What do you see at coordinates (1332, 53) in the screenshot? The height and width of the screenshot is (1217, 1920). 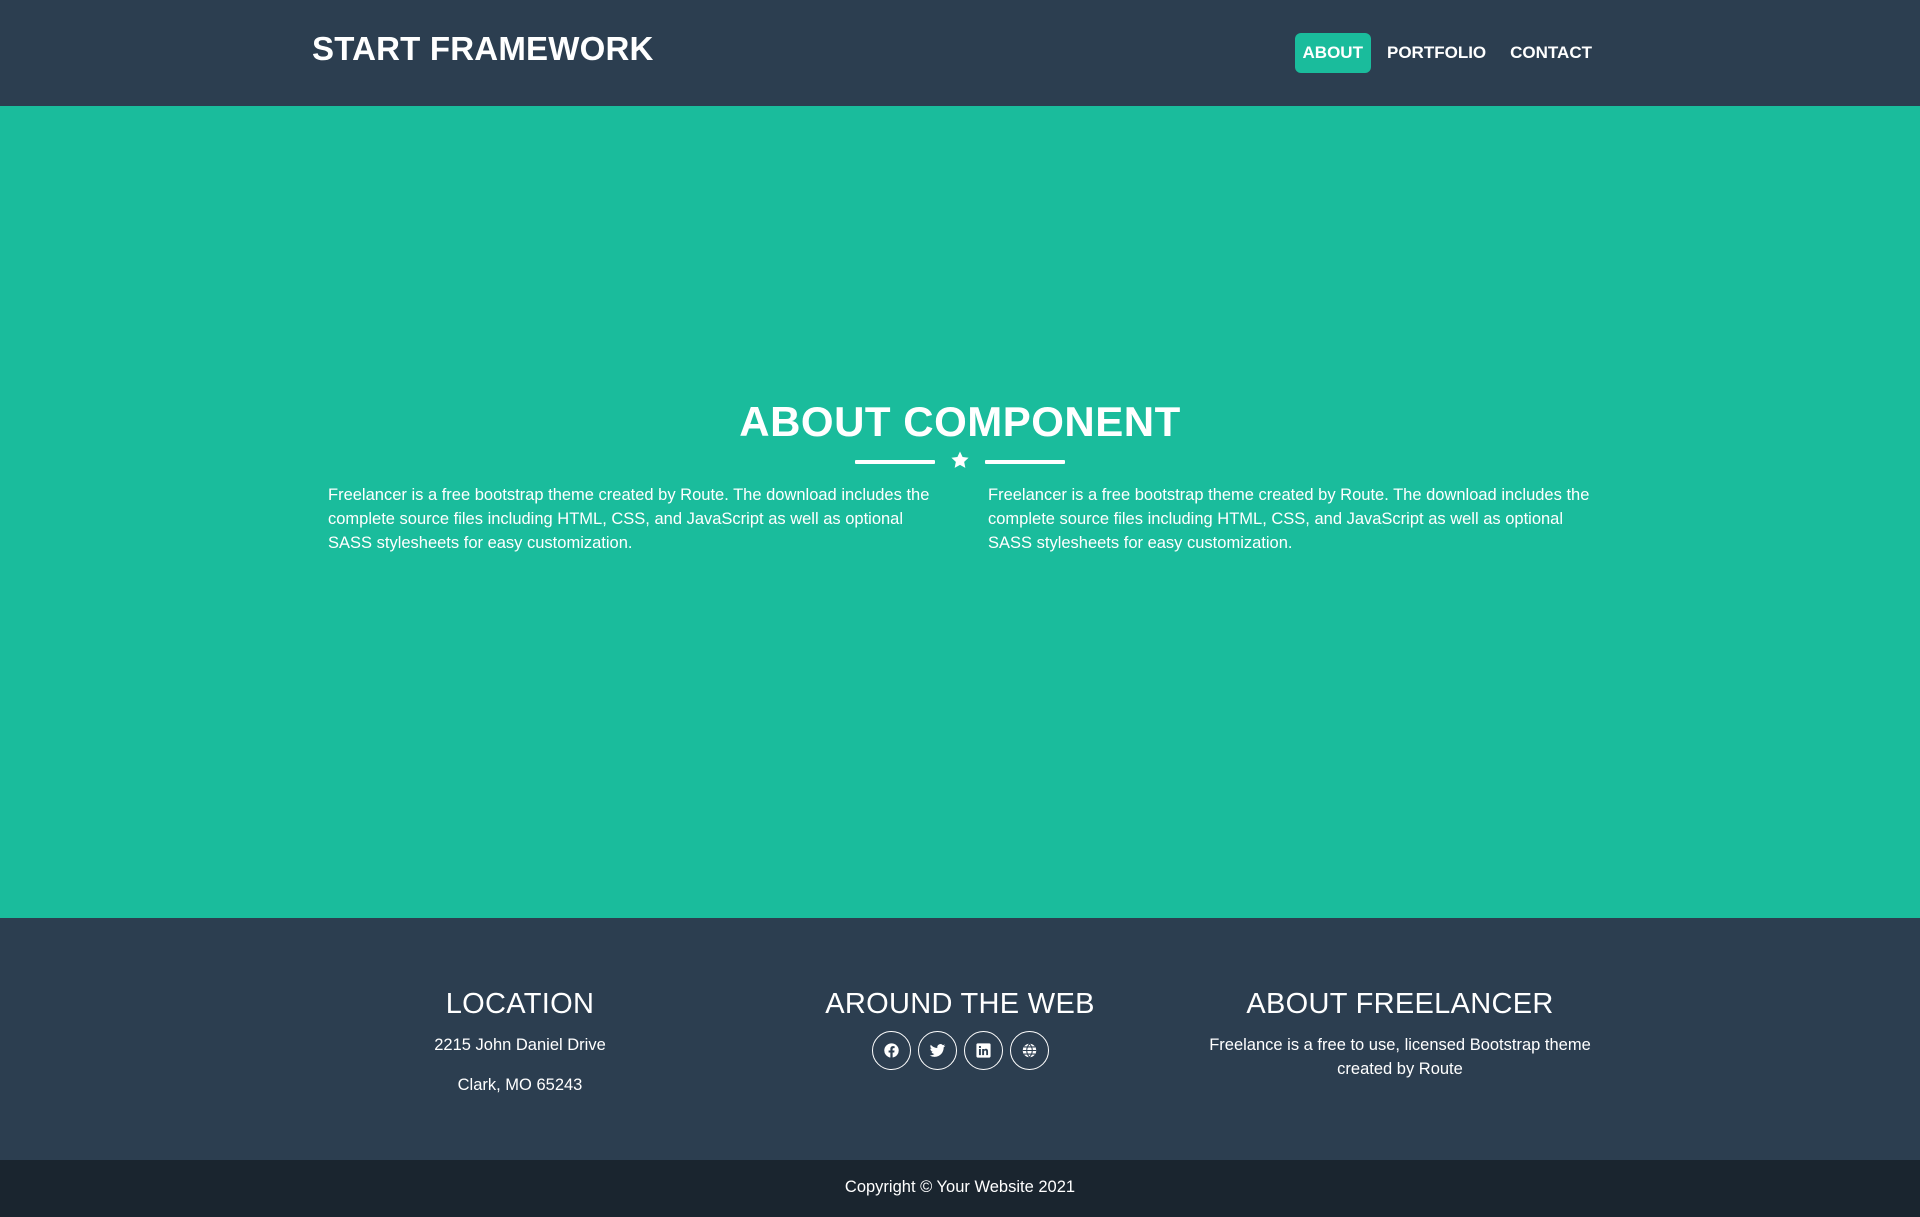 I see `nav-link-about: ABOUT` at bounding box center [1332, 53].